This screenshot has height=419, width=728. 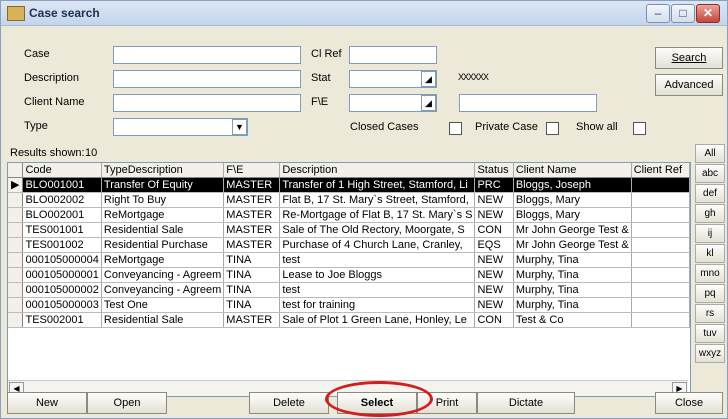 What do you see at coordinates (710, 353) in the screenshot?
I see `alpha-tab-wxyz: wxyz` at bounding box center [710, 353].